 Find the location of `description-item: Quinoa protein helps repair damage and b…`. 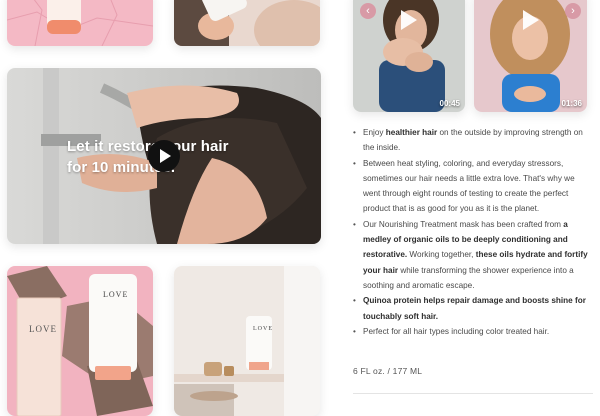

description-item: Quinoa protein helps repair damage and b… is located at coordinates (472, 308).